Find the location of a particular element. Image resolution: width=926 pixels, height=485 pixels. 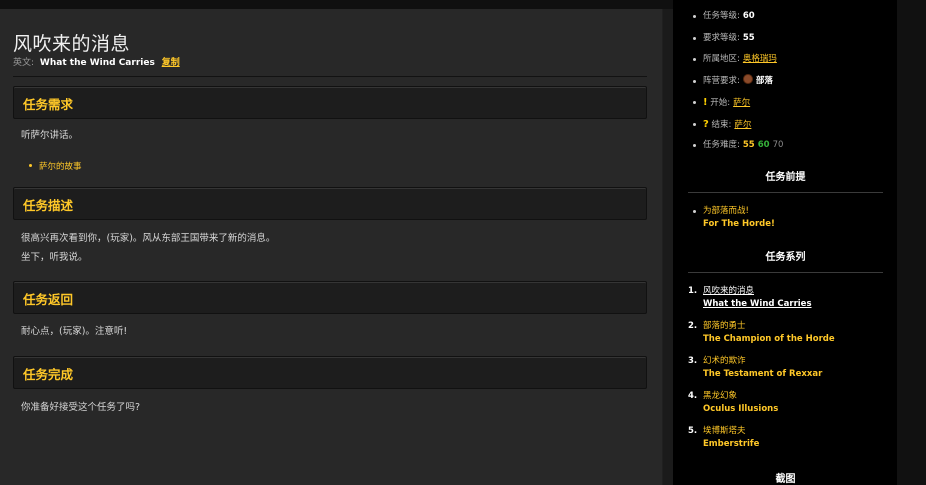

english-name-row: 英文: What the Wind Carries 复制 is located at coordinates (96, 61).